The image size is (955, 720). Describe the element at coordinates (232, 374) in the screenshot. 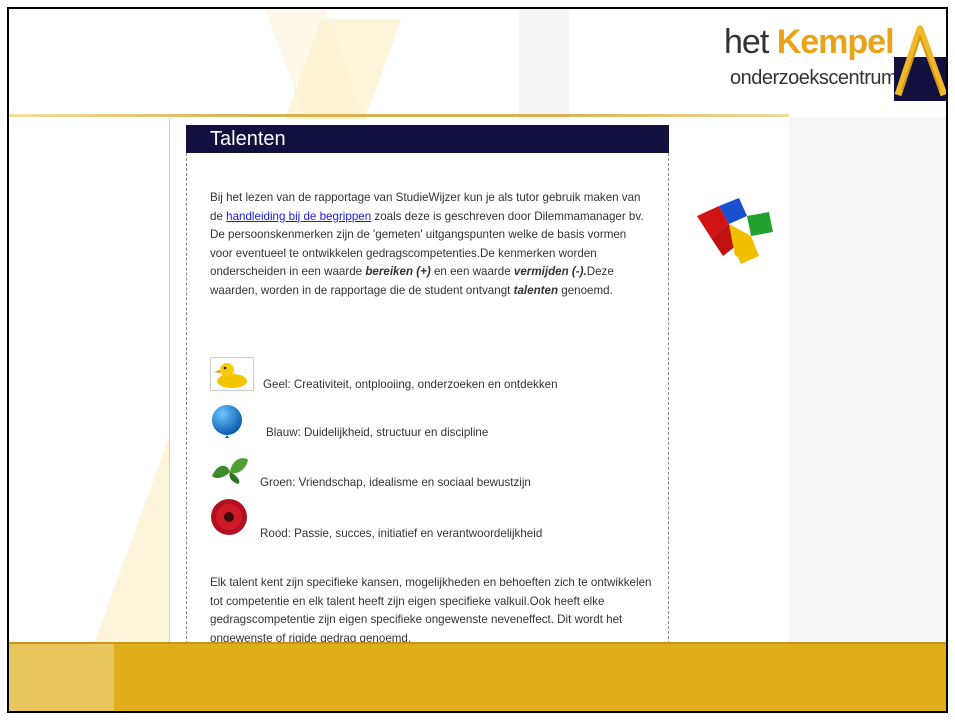

I see `duck-icon` at that location.